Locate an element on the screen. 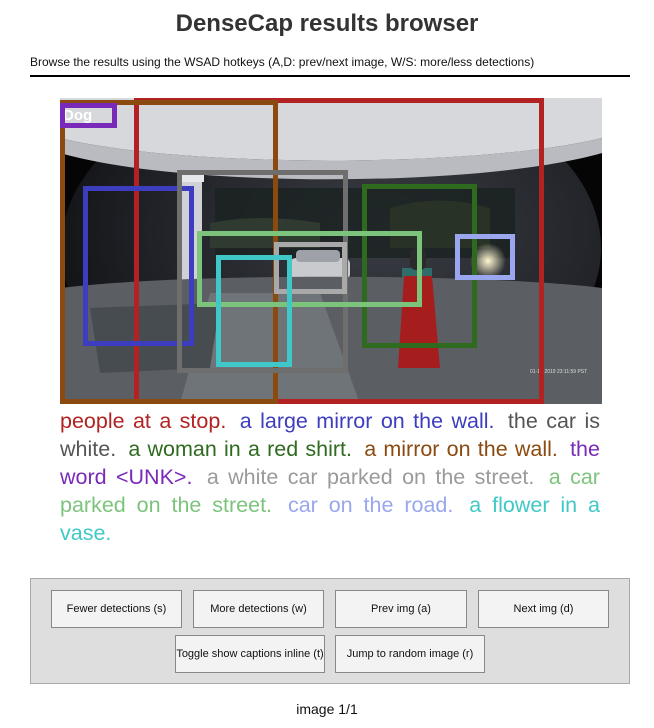 This screenshot has width=654, height=728. caption-item: a large mirror on the wall. is located at coordinates (367, 421).